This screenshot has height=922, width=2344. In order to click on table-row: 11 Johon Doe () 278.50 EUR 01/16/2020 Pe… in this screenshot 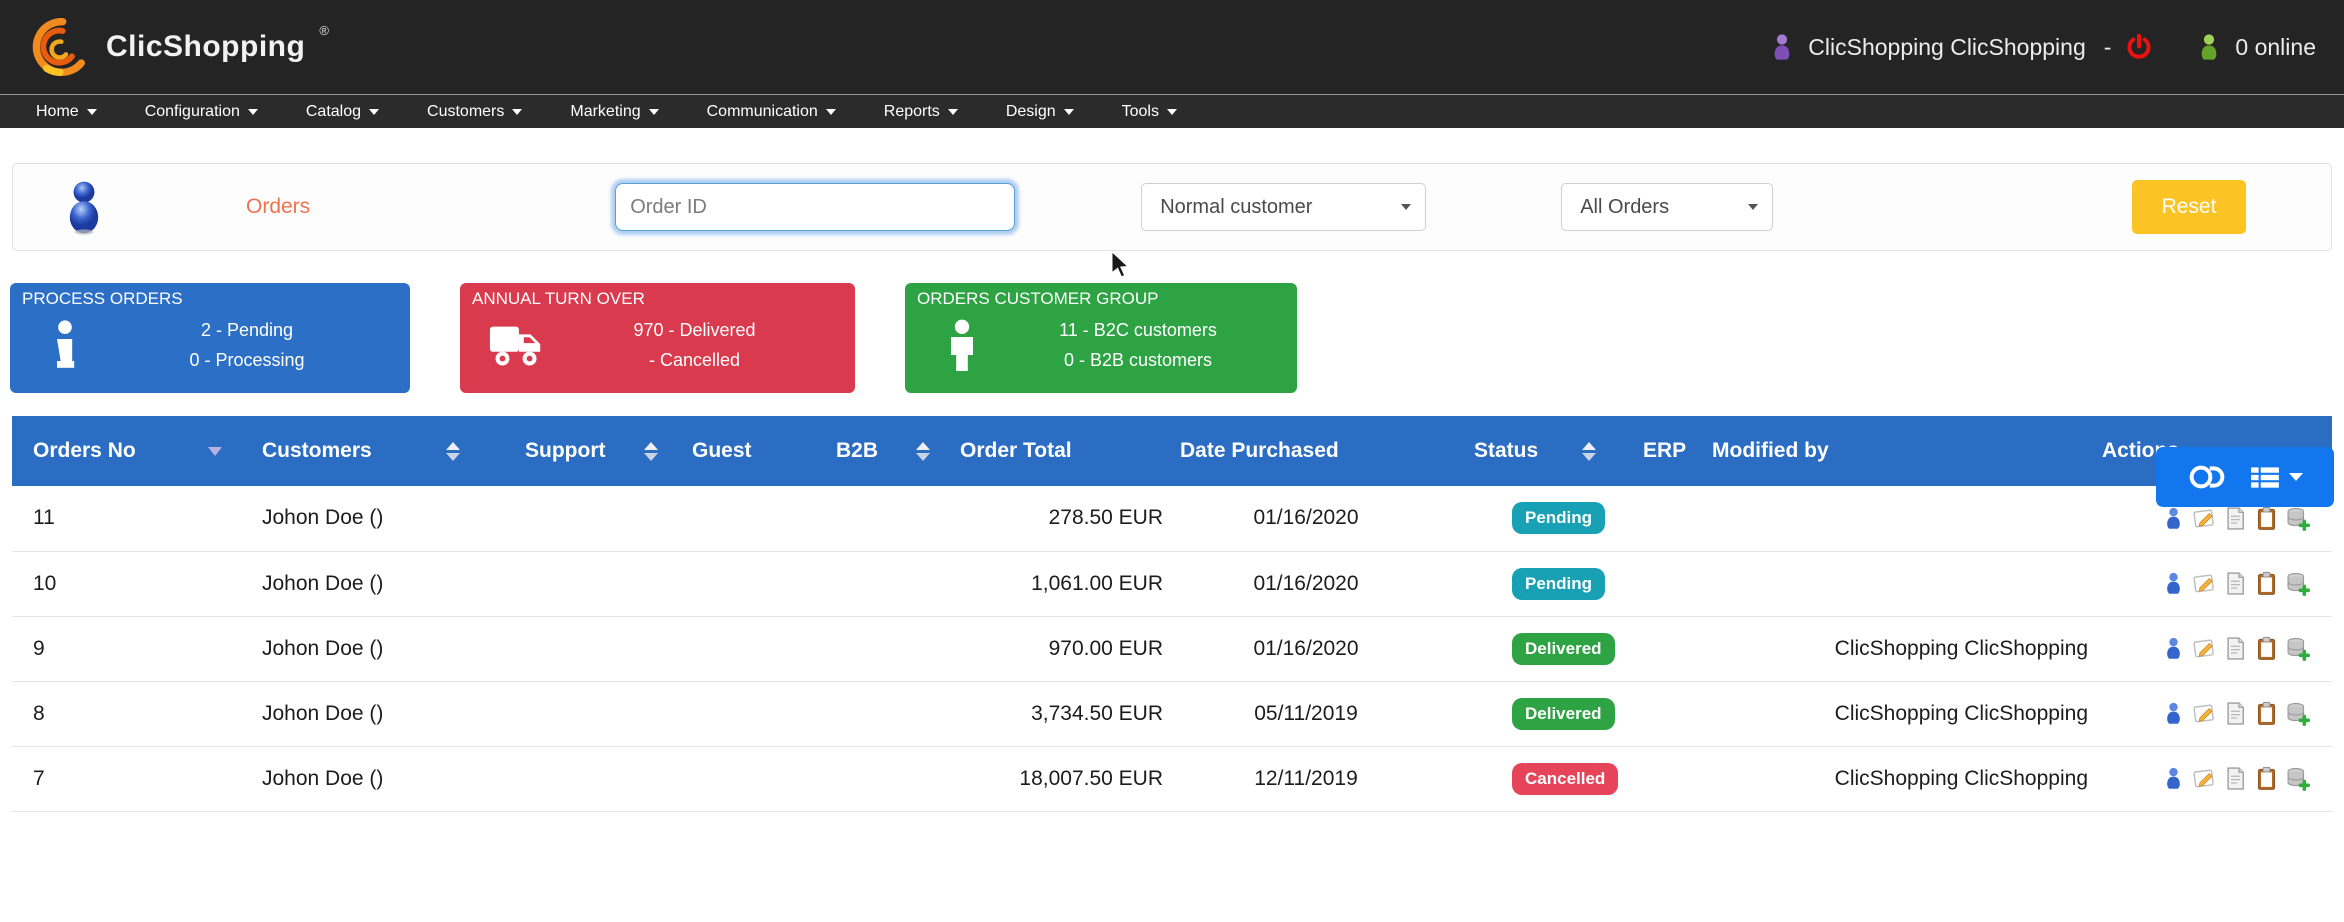, I will do `click(1172, 519)`.